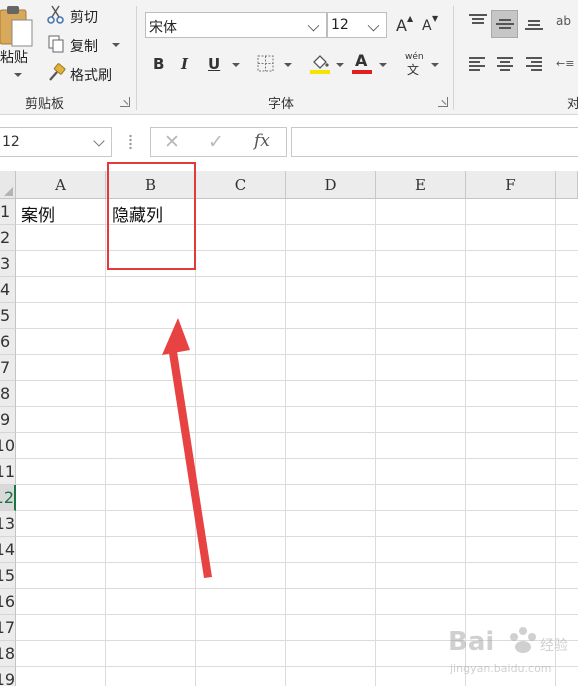  What do you see at coordinates (8, 290) in the screenshot?
I see `row-header-4: 4` at bounding box center [8, 290].